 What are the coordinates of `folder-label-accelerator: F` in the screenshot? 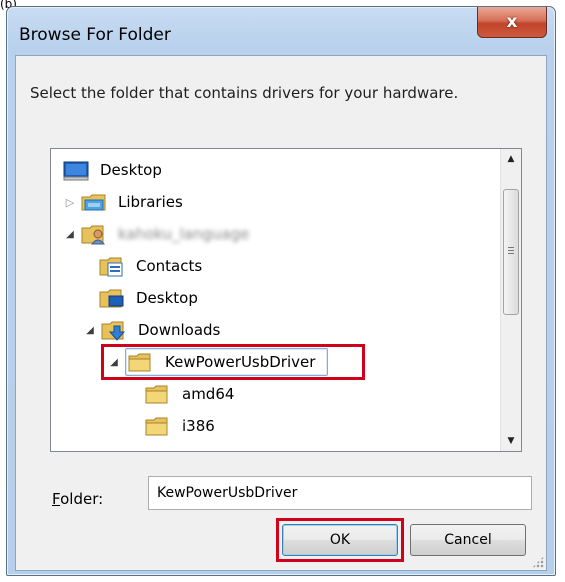 It's located at (56, 499).